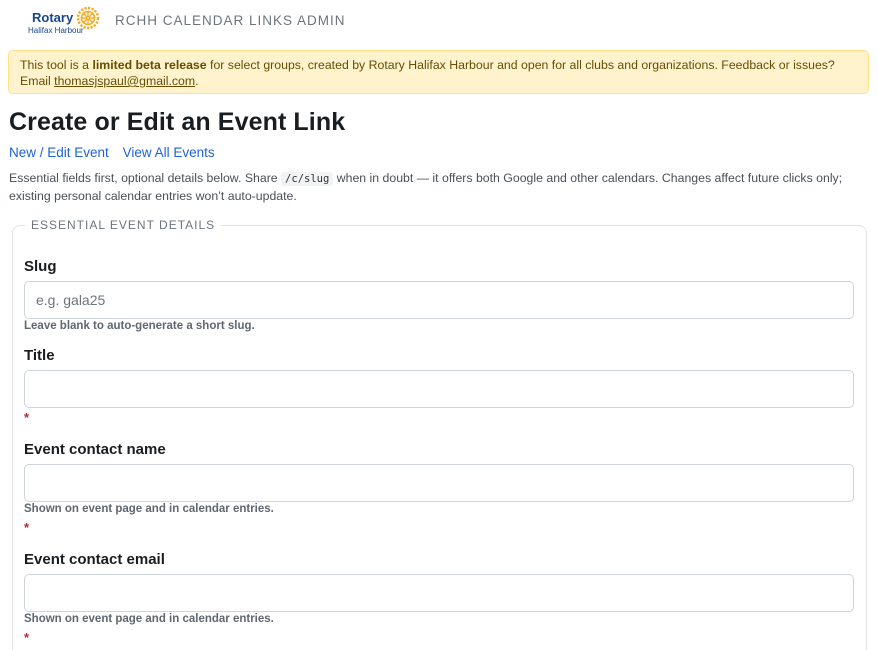 This screenshot has height=650, width=878. I want to click on title-required-mark: *, so click(27, 417).